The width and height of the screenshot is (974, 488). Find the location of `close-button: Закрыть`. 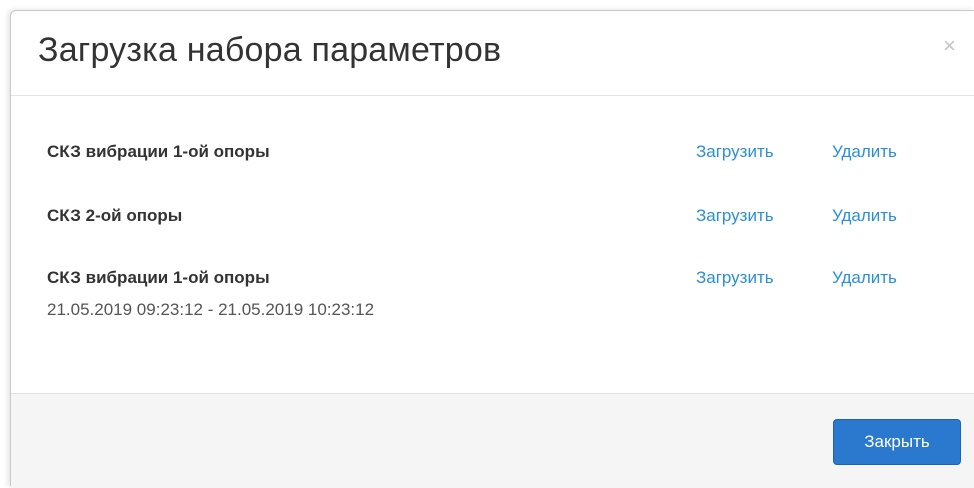

close-button: Закрыть is located at coordinates (897, 442).